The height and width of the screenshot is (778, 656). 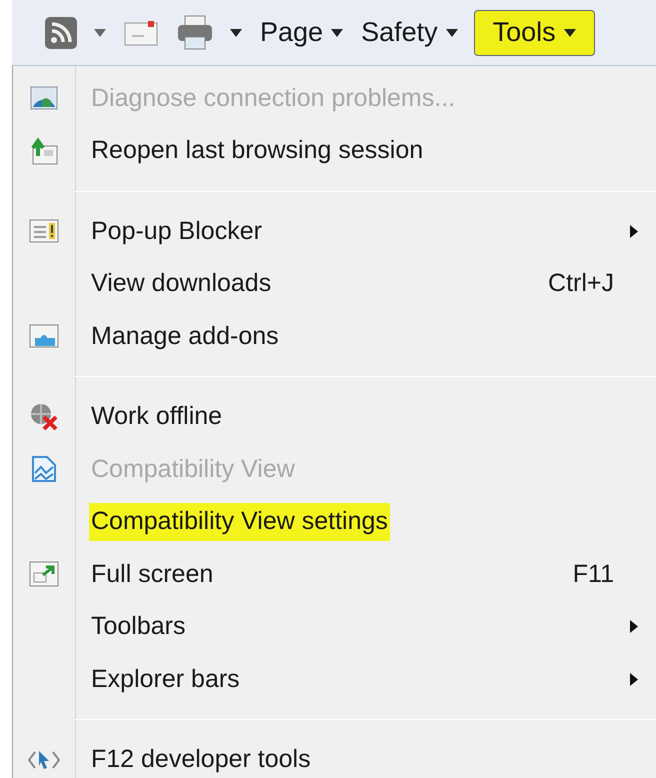 I want to click on globe-cross-icon, so click(x=44, y=417).